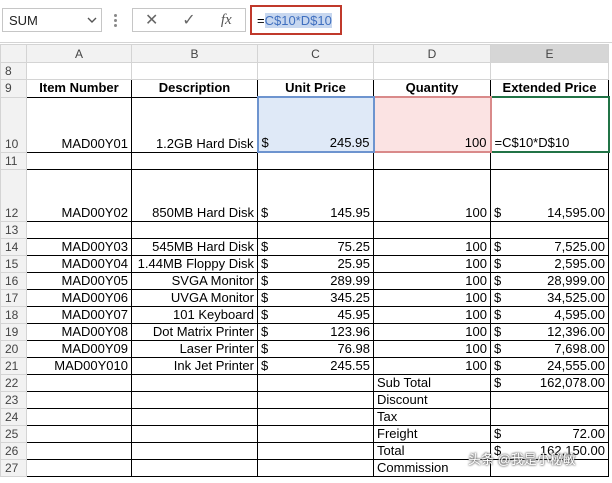  What do you see at coordinates (432, 433) in the screenshot?
I see `summary-label: Freight` at bounding box center [432, 433].